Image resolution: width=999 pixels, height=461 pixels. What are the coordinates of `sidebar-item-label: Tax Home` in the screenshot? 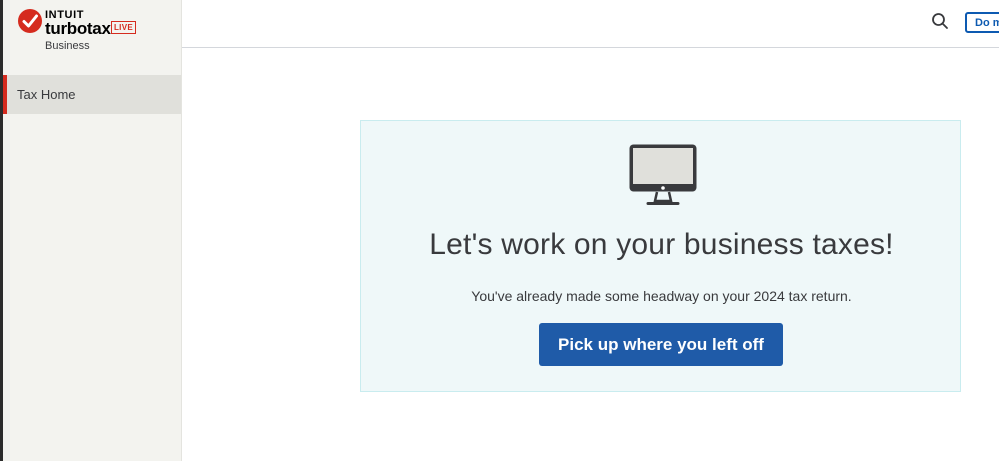 It's located at (46, 94).